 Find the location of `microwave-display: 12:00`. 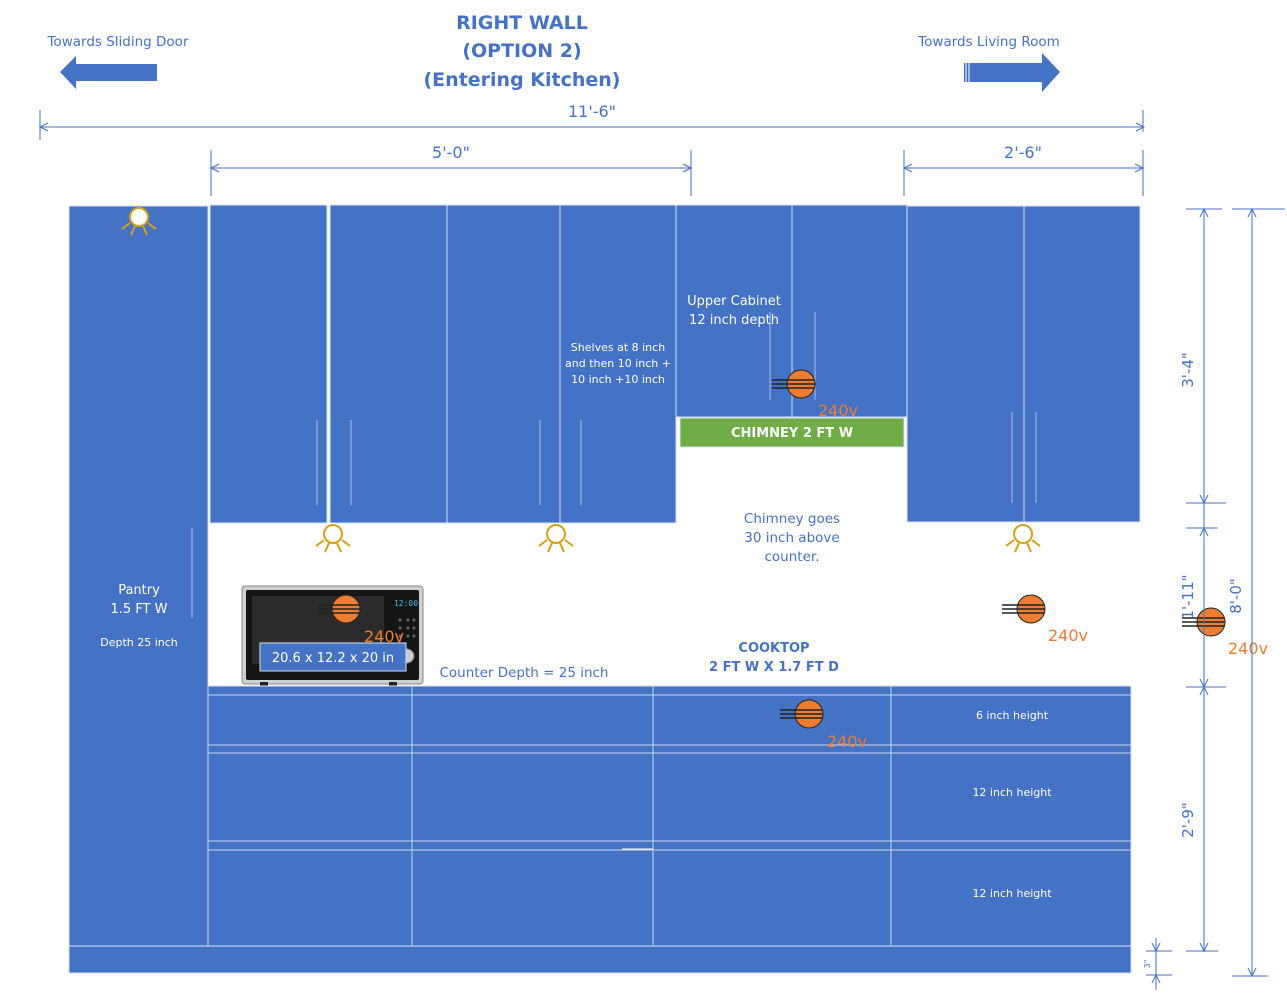

microwave-display: 12:00 is located at coordinates (406, 603).